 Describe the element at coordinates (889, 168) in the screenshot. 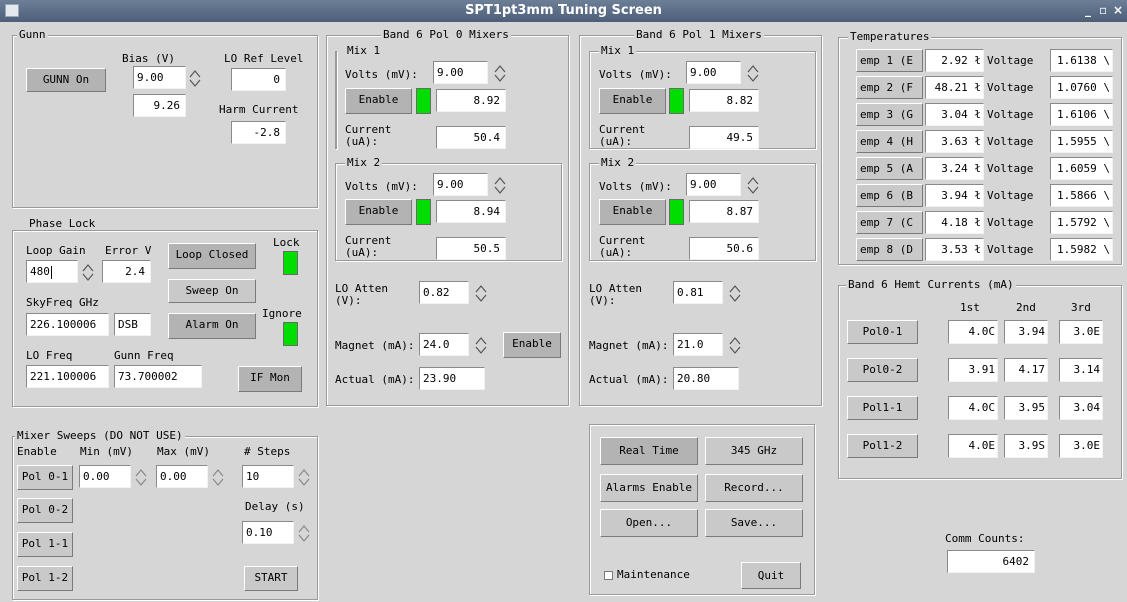

I see `temp-sensor-label: emp 5 (A` at that location.